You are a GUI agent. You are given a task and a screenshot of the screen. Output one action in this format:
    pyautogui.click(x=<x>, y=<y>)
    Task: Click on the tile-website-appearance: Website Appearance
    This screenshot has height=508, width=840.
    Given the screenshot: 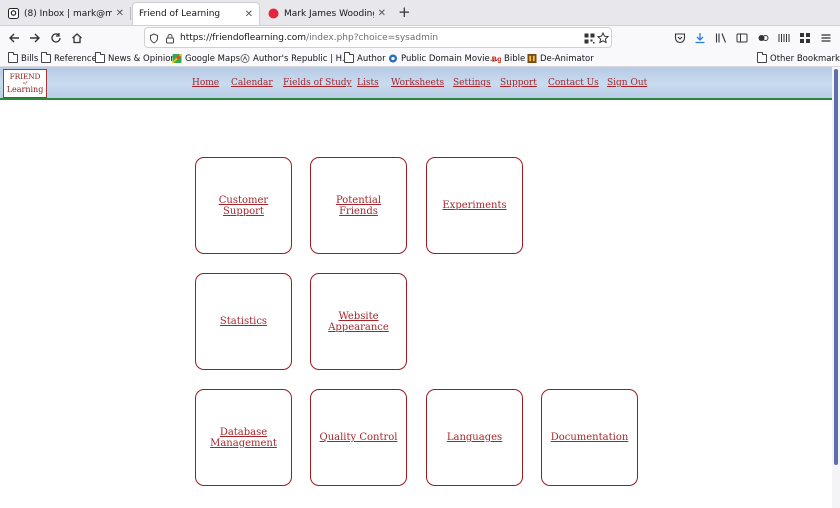 What is the action you would take?
    pyautogui.click(x=358, y=321)
    